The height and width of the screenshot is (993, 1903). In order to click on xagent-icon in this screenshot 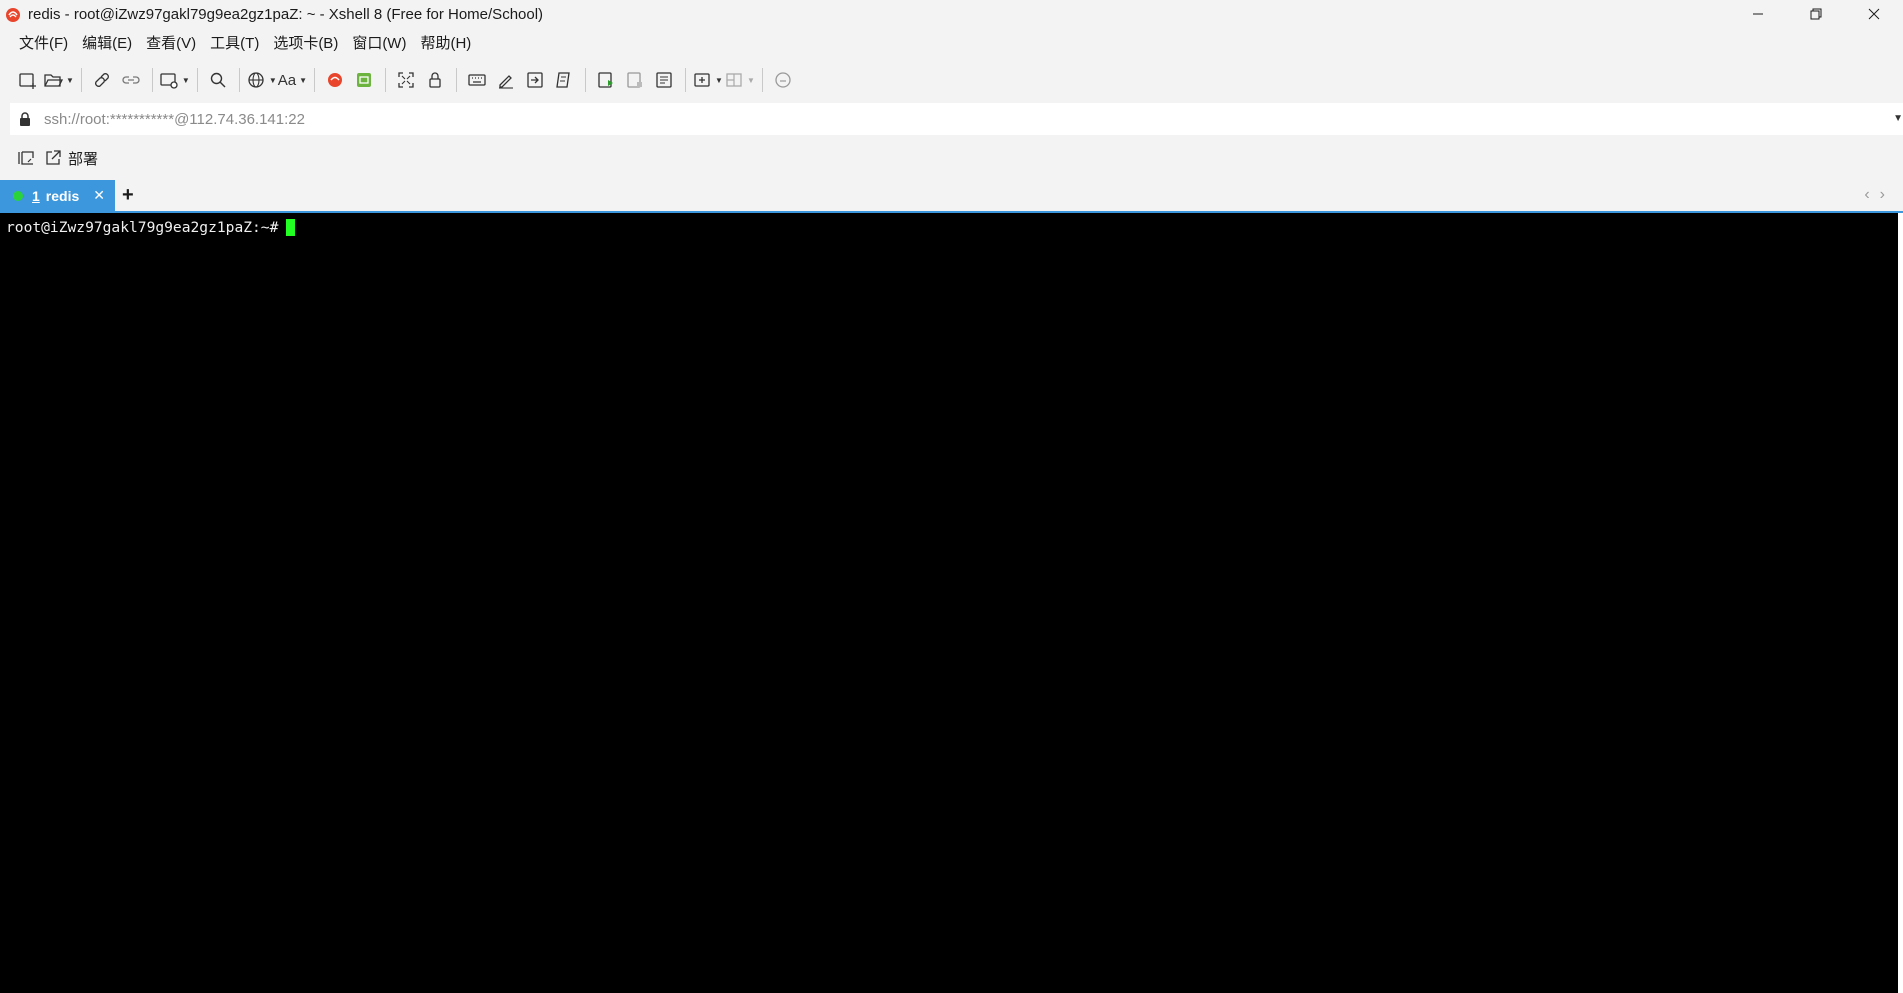, I will do `click(364, 80)`.